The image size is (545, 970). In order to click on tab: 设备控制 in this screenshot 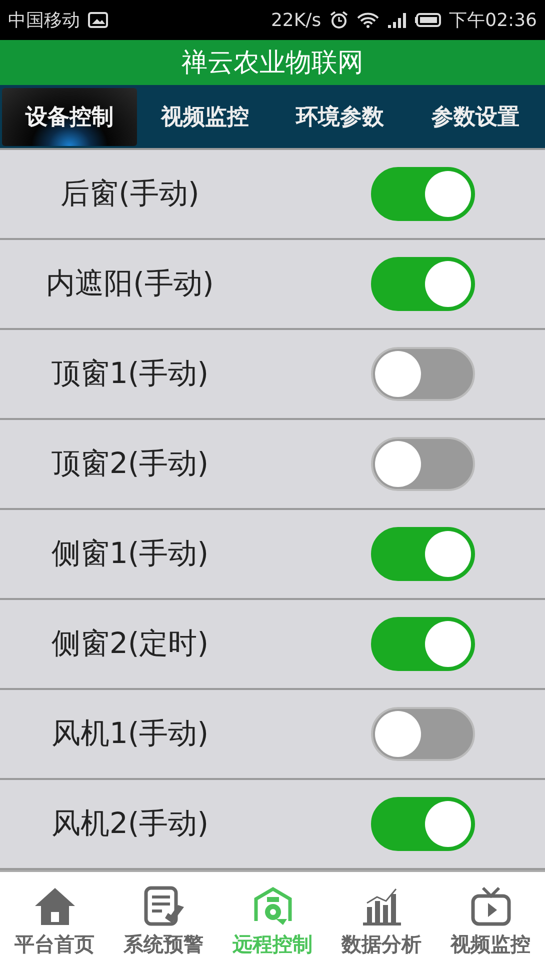, I will do `click(70, 117)`.